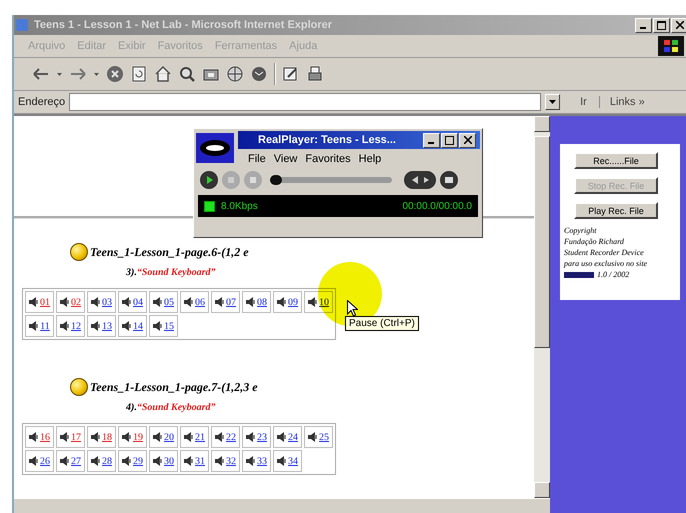 The height and width of the screenshot is (513, 686). I want to click on key-link: 13, so click(107, 326).